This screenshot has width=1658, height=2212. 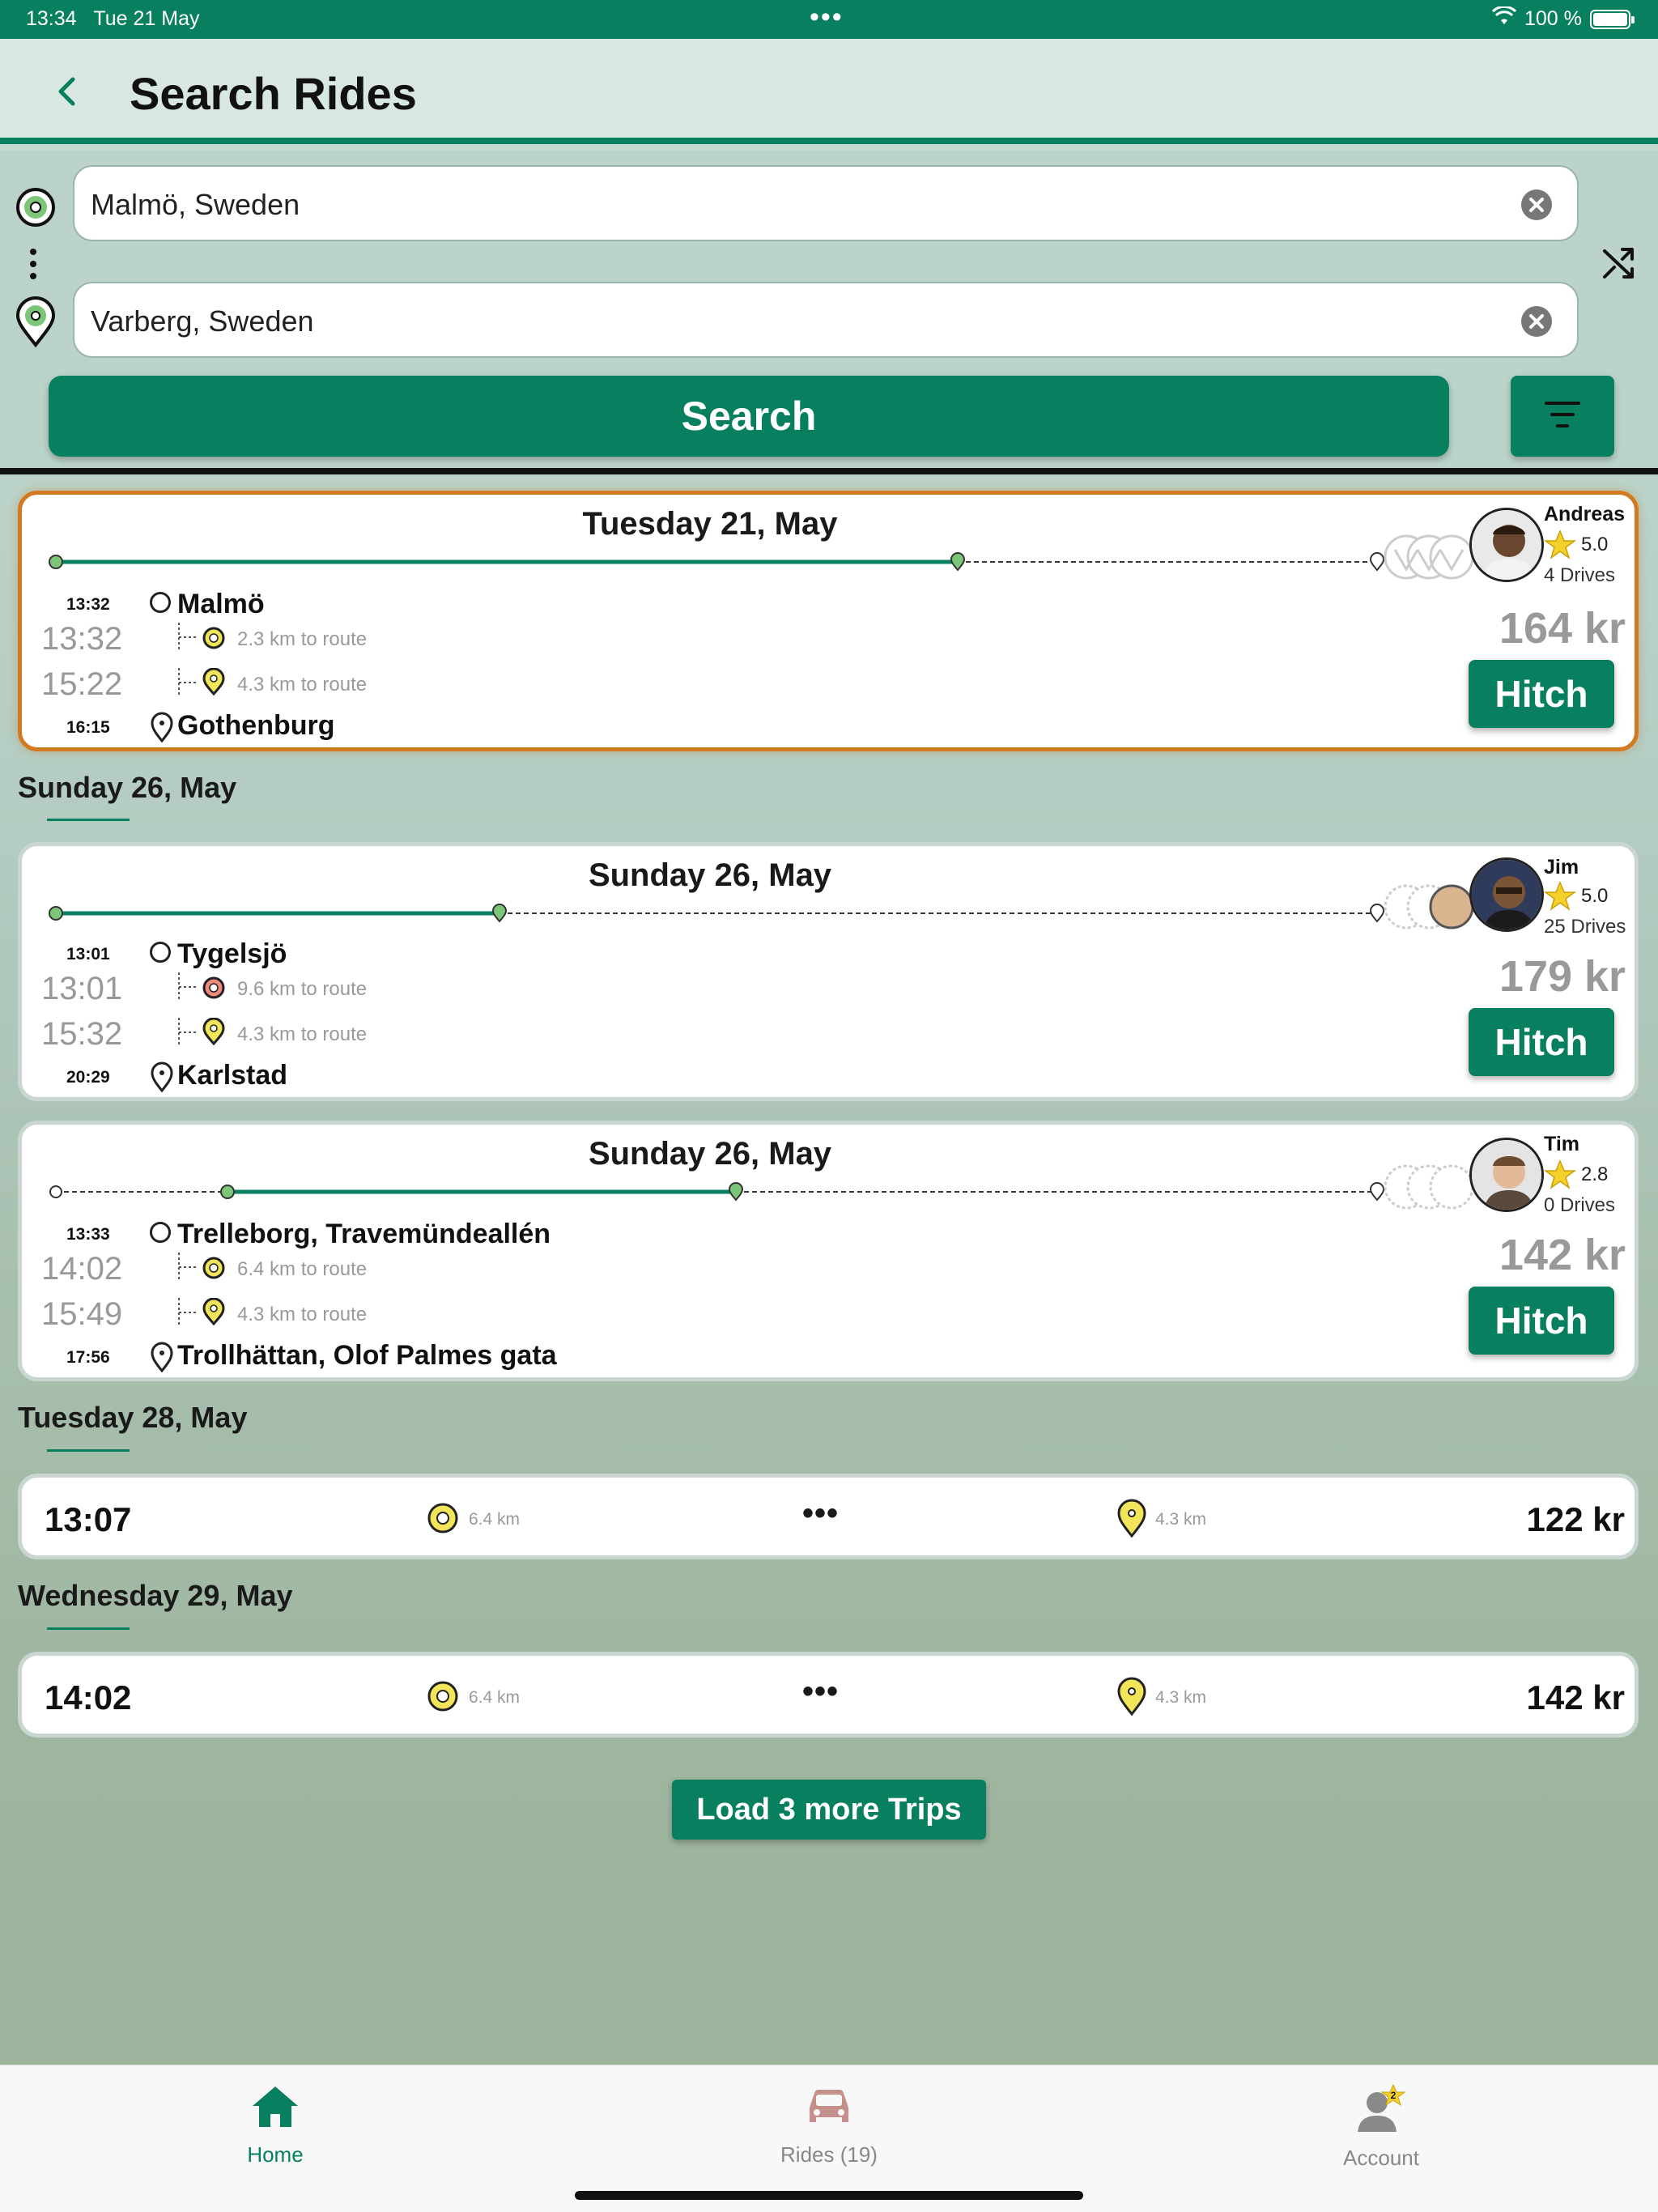 I want to click on origin-input: Malmö, Sweden, so click(x=826, y=203).